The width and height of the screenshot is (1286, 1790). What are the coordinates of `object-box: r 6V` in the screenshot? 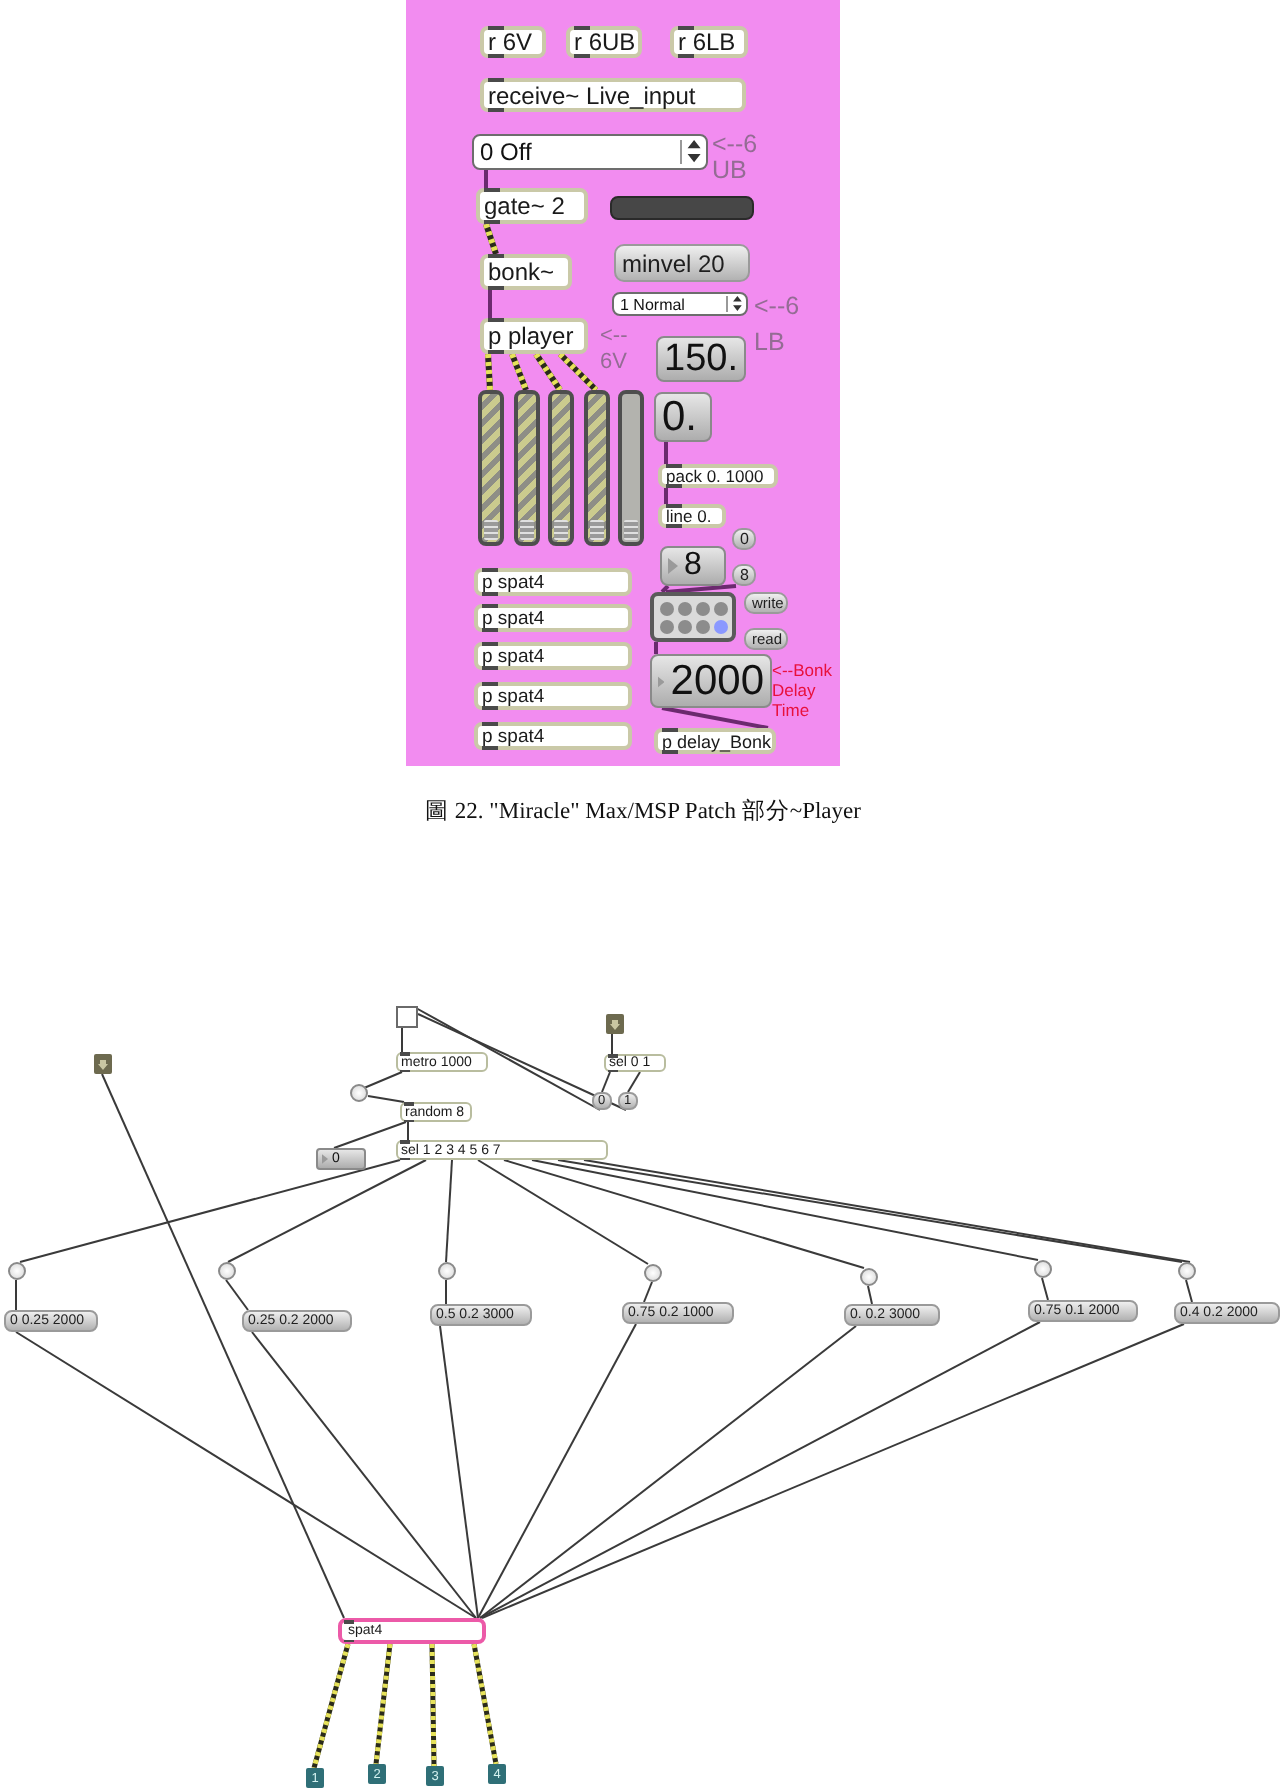 It's located at (513, 42).